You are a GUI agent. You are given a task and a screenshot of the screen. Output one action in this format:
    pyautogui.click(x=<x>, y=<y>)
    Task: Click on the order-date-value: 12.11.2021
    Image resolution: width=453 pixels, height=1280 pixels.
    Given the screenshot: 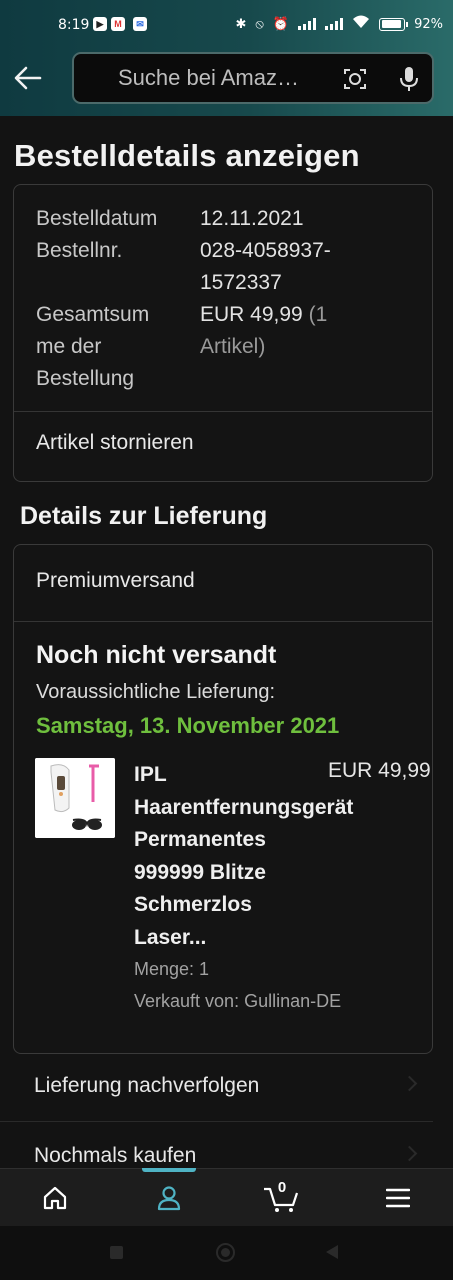 What is the action you would take?
    pyautogui.click(x=252, y=218)
    